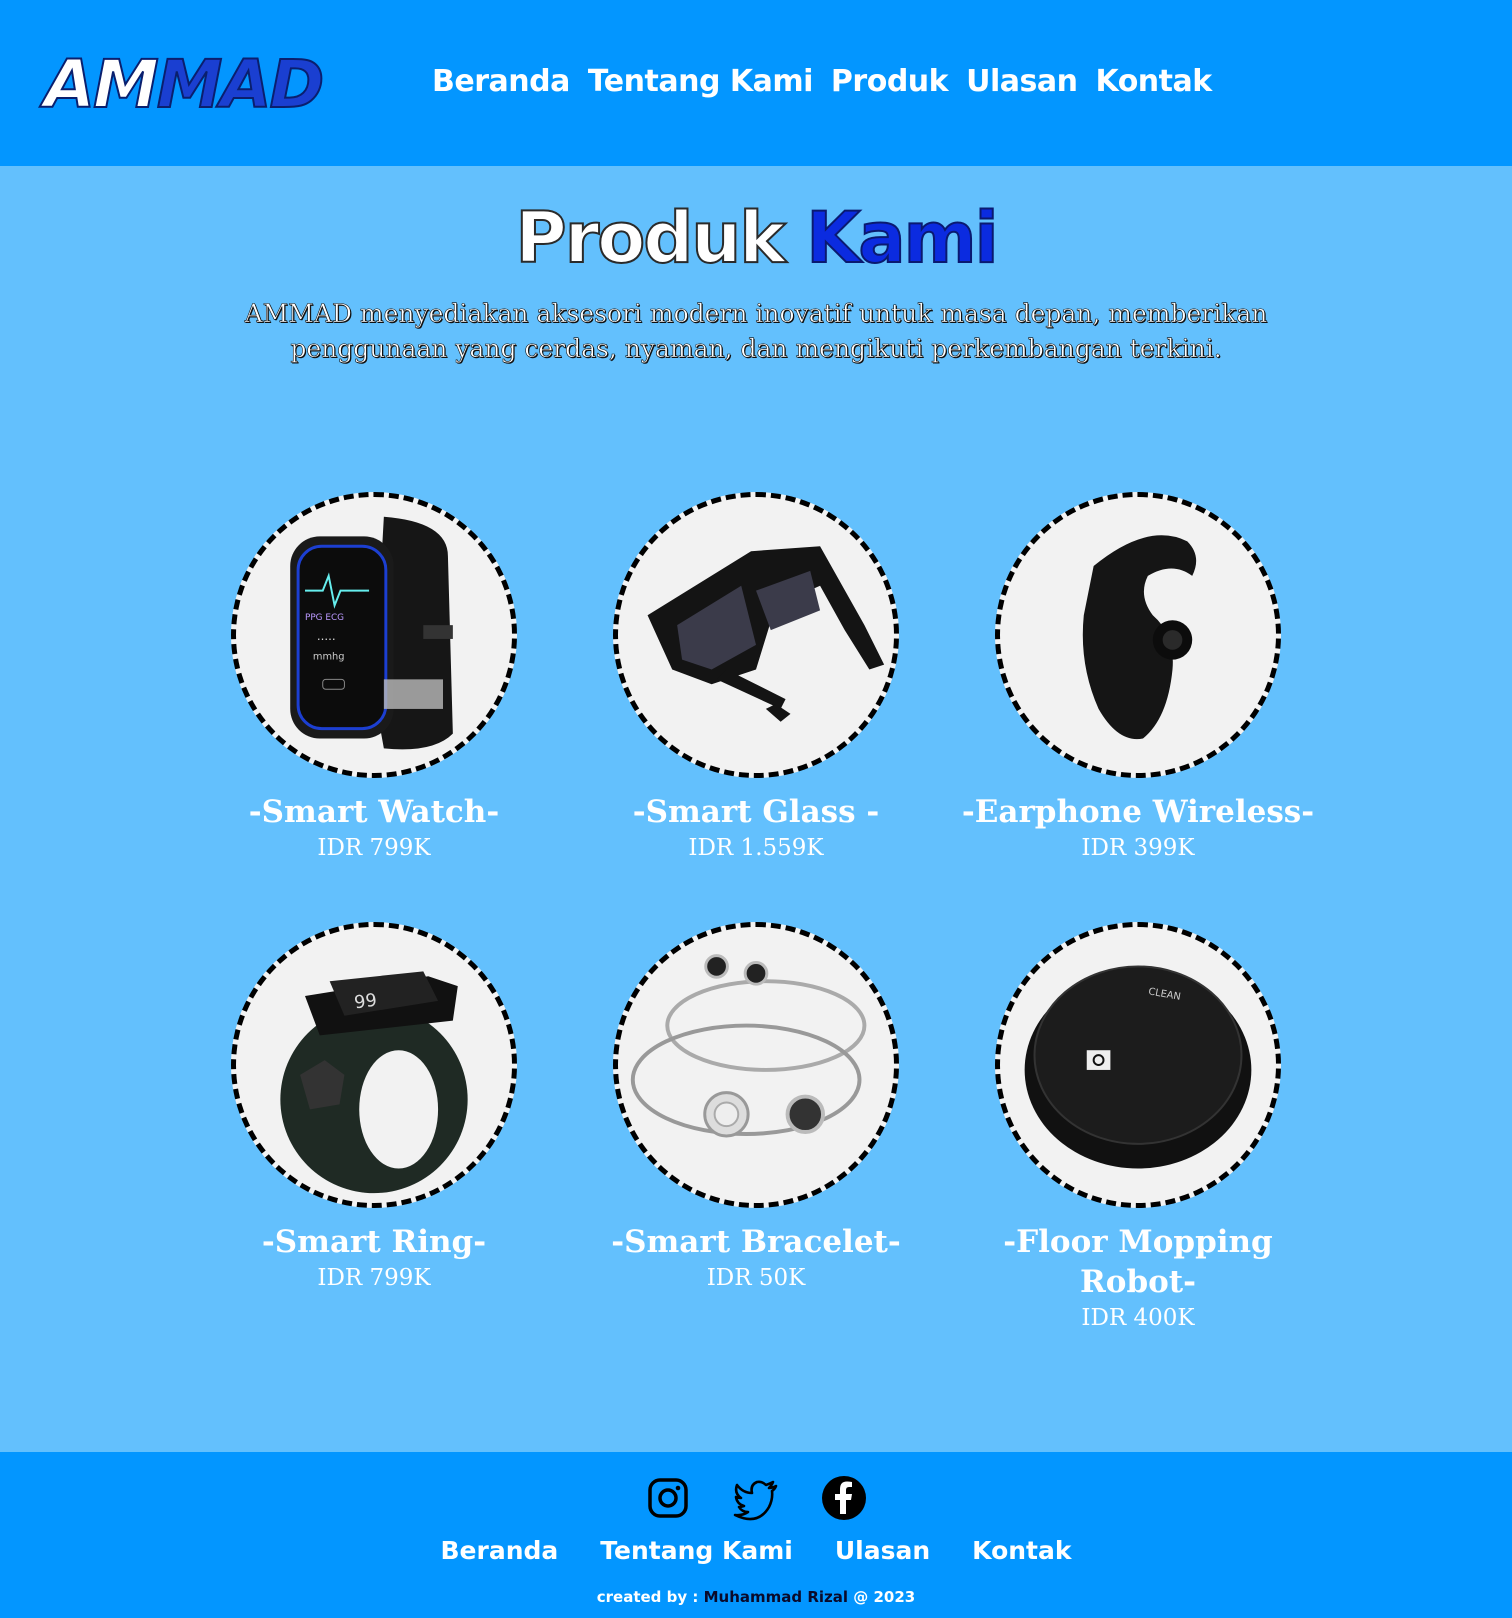 This screenshot has width=1512, height=1618. What do you see at coordinates (374, 1082) in the screenshot?
I see `smart-ring-image: 99` at bounding box center [374, 1082].